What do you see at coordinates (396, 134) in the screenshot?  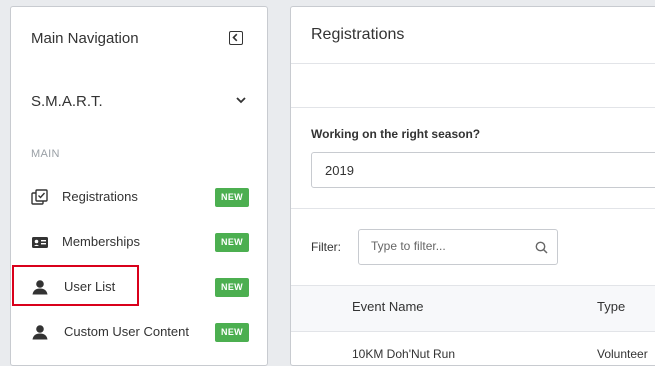 I see `season-question: Working on the right season?` at bounding box center [396, 134].